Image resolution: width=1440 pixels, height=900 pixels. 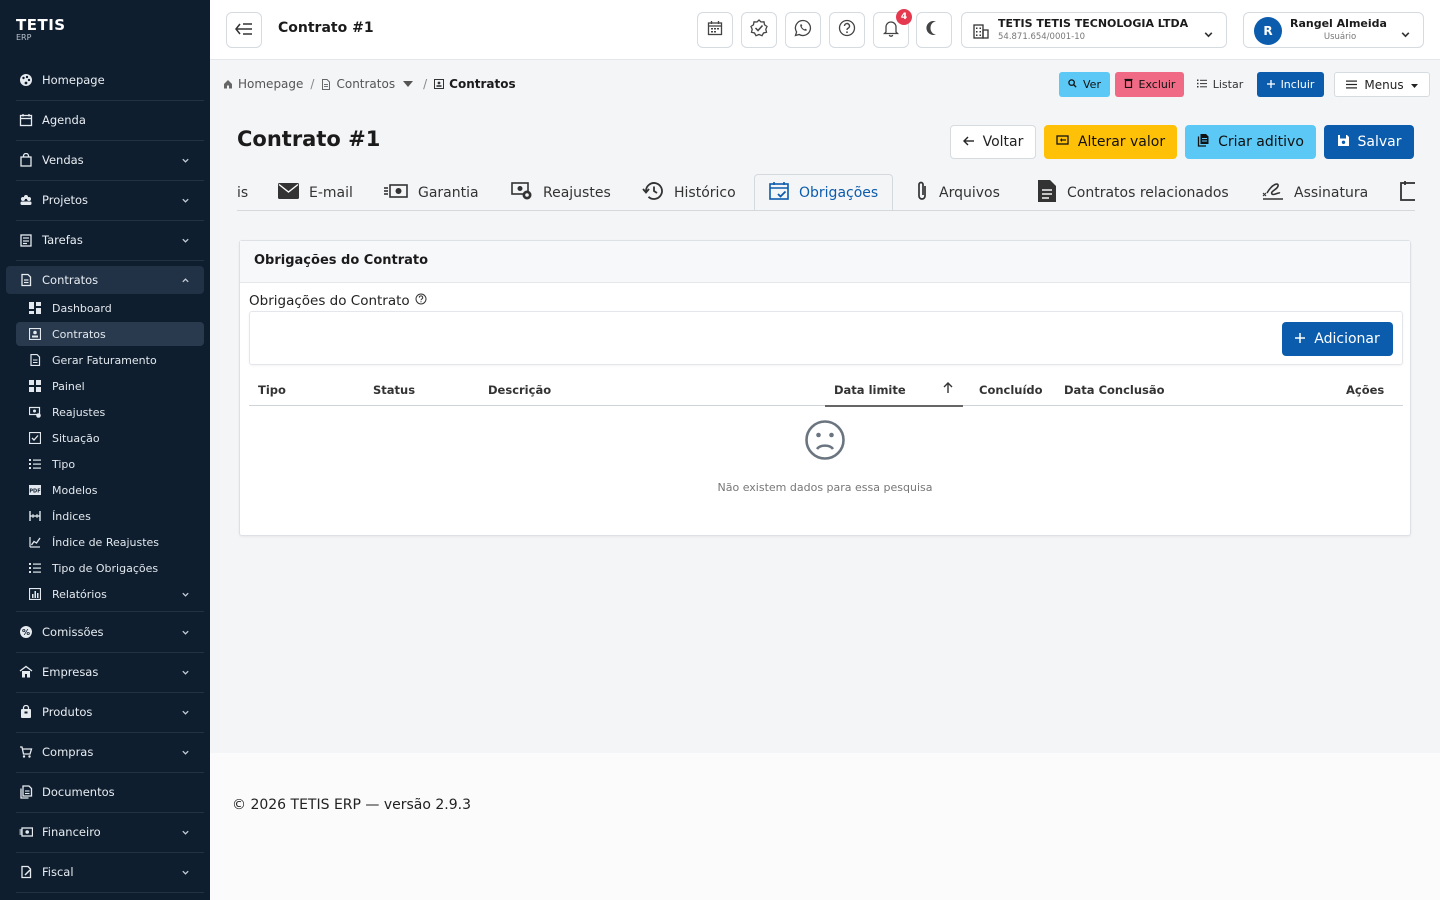 What do you see at coordinates (70, 280) in the screenshot?
I see `sidebar-item-label: Contratos` at bounding box center [70, 280].